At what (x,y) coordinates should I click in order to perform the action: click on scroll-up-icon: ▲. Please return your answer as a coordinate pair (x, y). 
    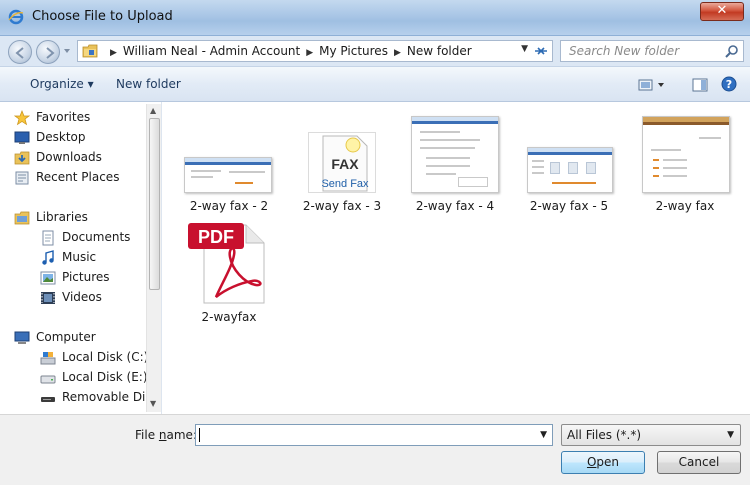
    Looking at the image, I should click on (153, 110).